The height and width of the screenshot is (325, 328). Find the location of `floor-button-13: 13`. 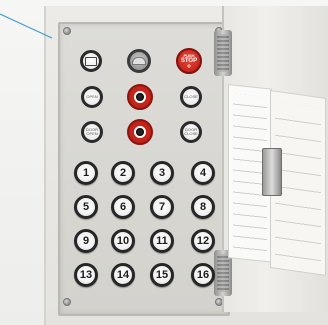

floor-button-13: 13 is located at coordinates (86, 275).